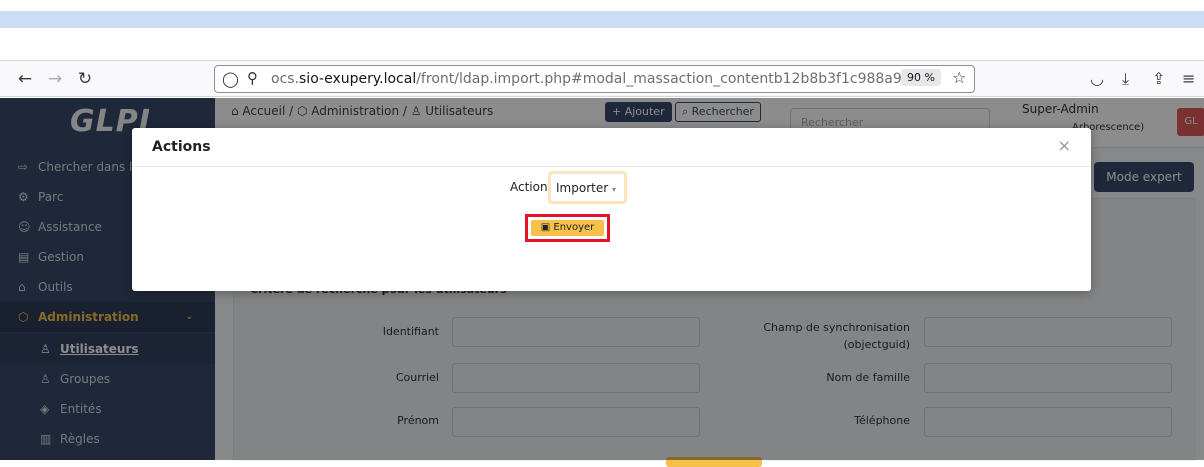  What do you see at coordinates (959, 77) in the screenshot?
I see `star-icon: ☆` at bounding box center [959, 77].